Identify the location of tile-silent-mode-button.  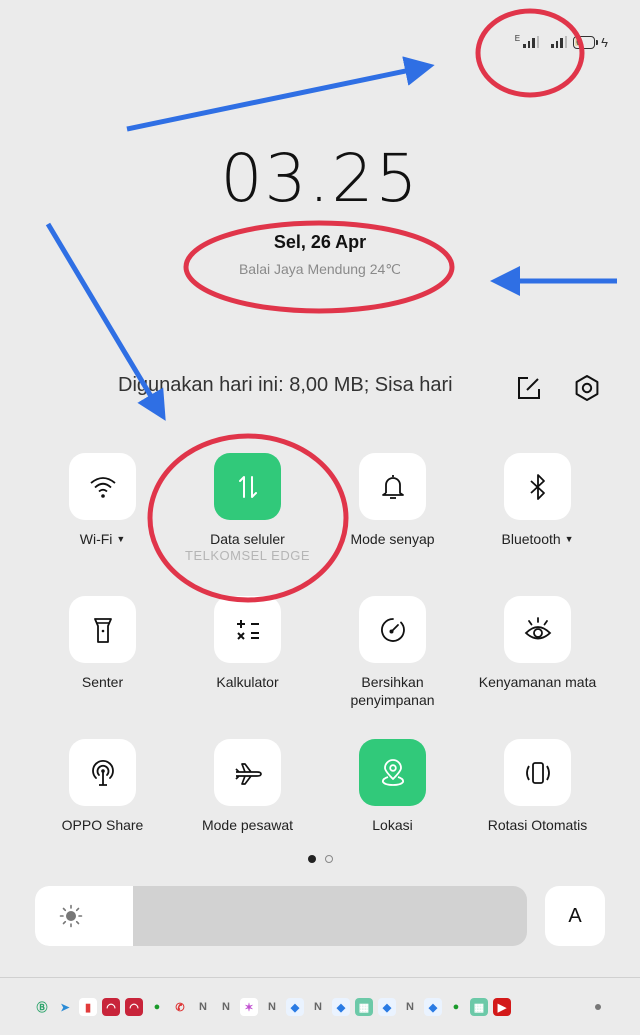
(392, 486).